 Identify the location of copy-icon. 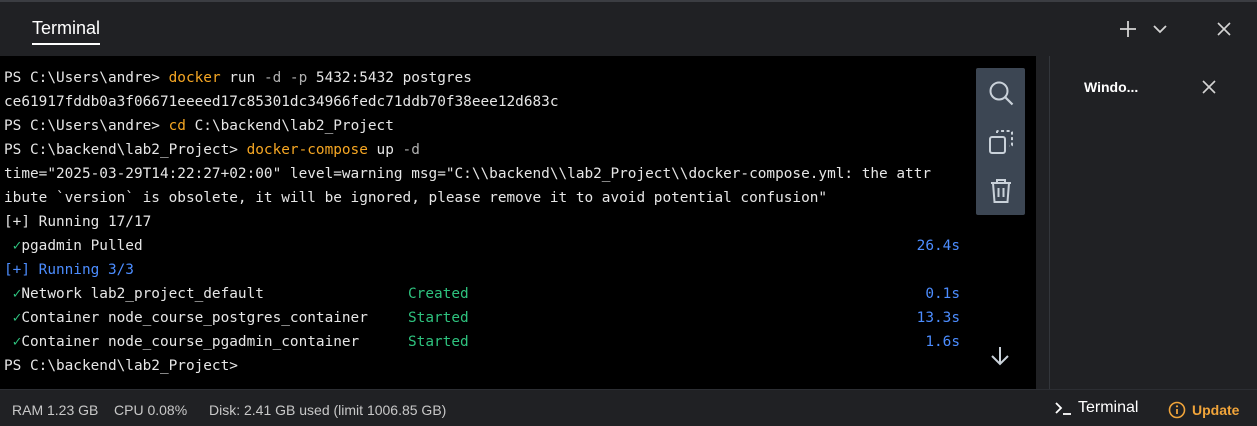
(1000, 141).